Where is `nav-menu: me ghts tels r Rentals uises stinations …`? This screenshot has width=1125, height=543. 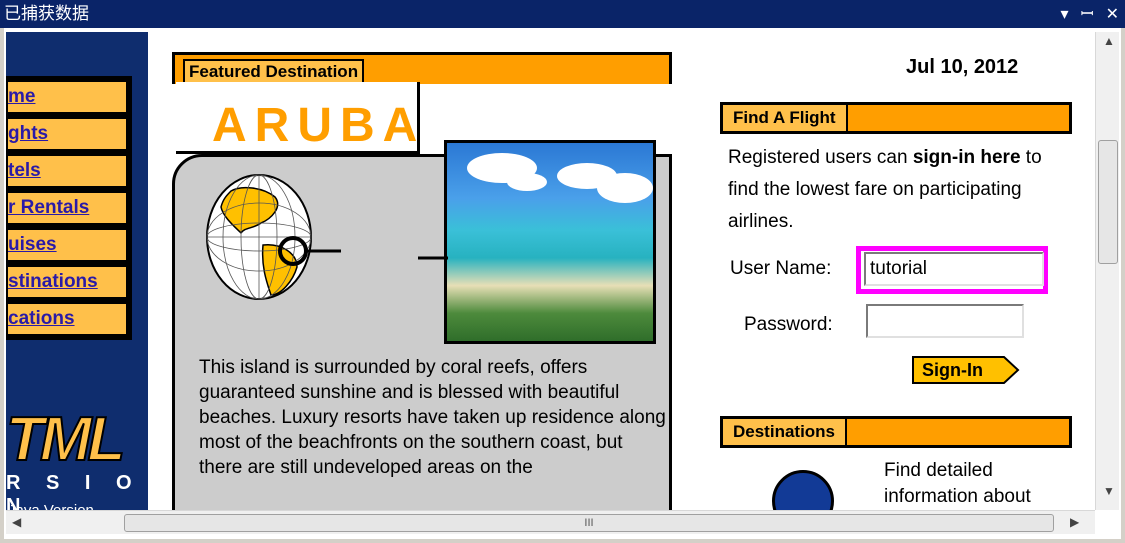
nav-menu: me ghts tels r Rentals uises stinations … is located at coordinates (69, 208).